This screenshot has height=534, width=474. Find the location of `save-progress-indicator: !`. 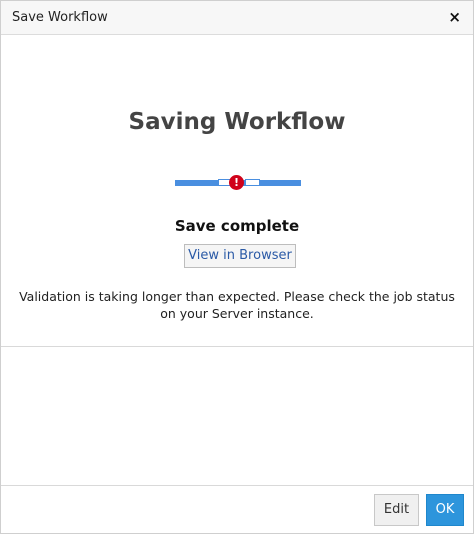

save-progress-indicator: ! is located at coordinates (238, 182).